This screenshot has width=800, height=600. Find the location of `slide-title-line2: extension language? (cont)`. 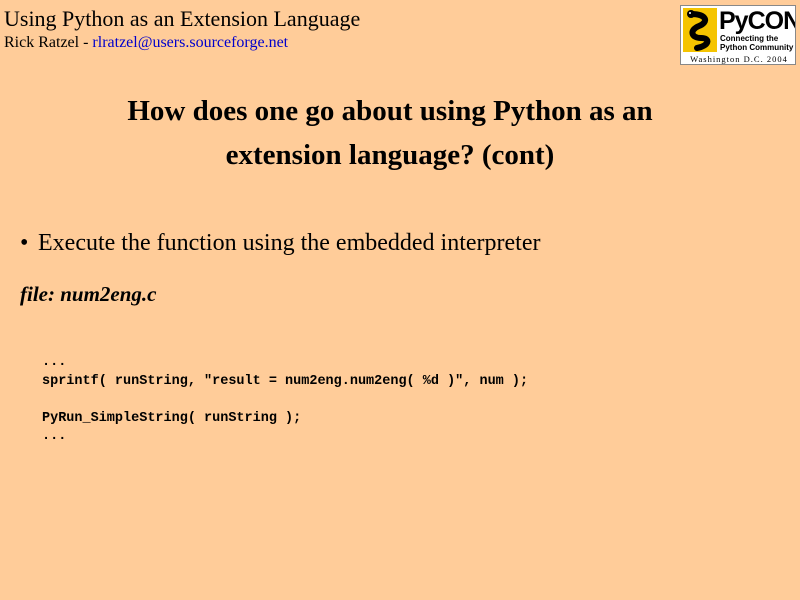

slide-title-line2: extension language? (cont) is located at coordinates (390, 155).